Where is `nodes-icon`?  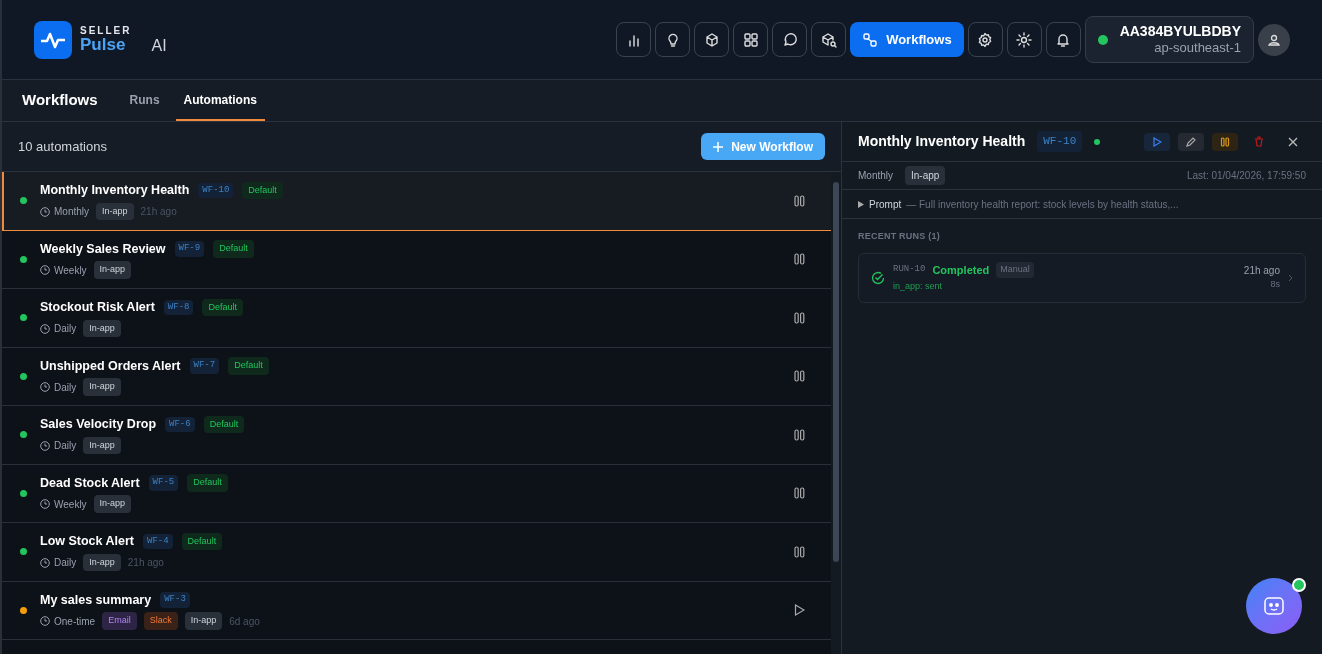 nodes-icon is located at coordinates (870, 39).